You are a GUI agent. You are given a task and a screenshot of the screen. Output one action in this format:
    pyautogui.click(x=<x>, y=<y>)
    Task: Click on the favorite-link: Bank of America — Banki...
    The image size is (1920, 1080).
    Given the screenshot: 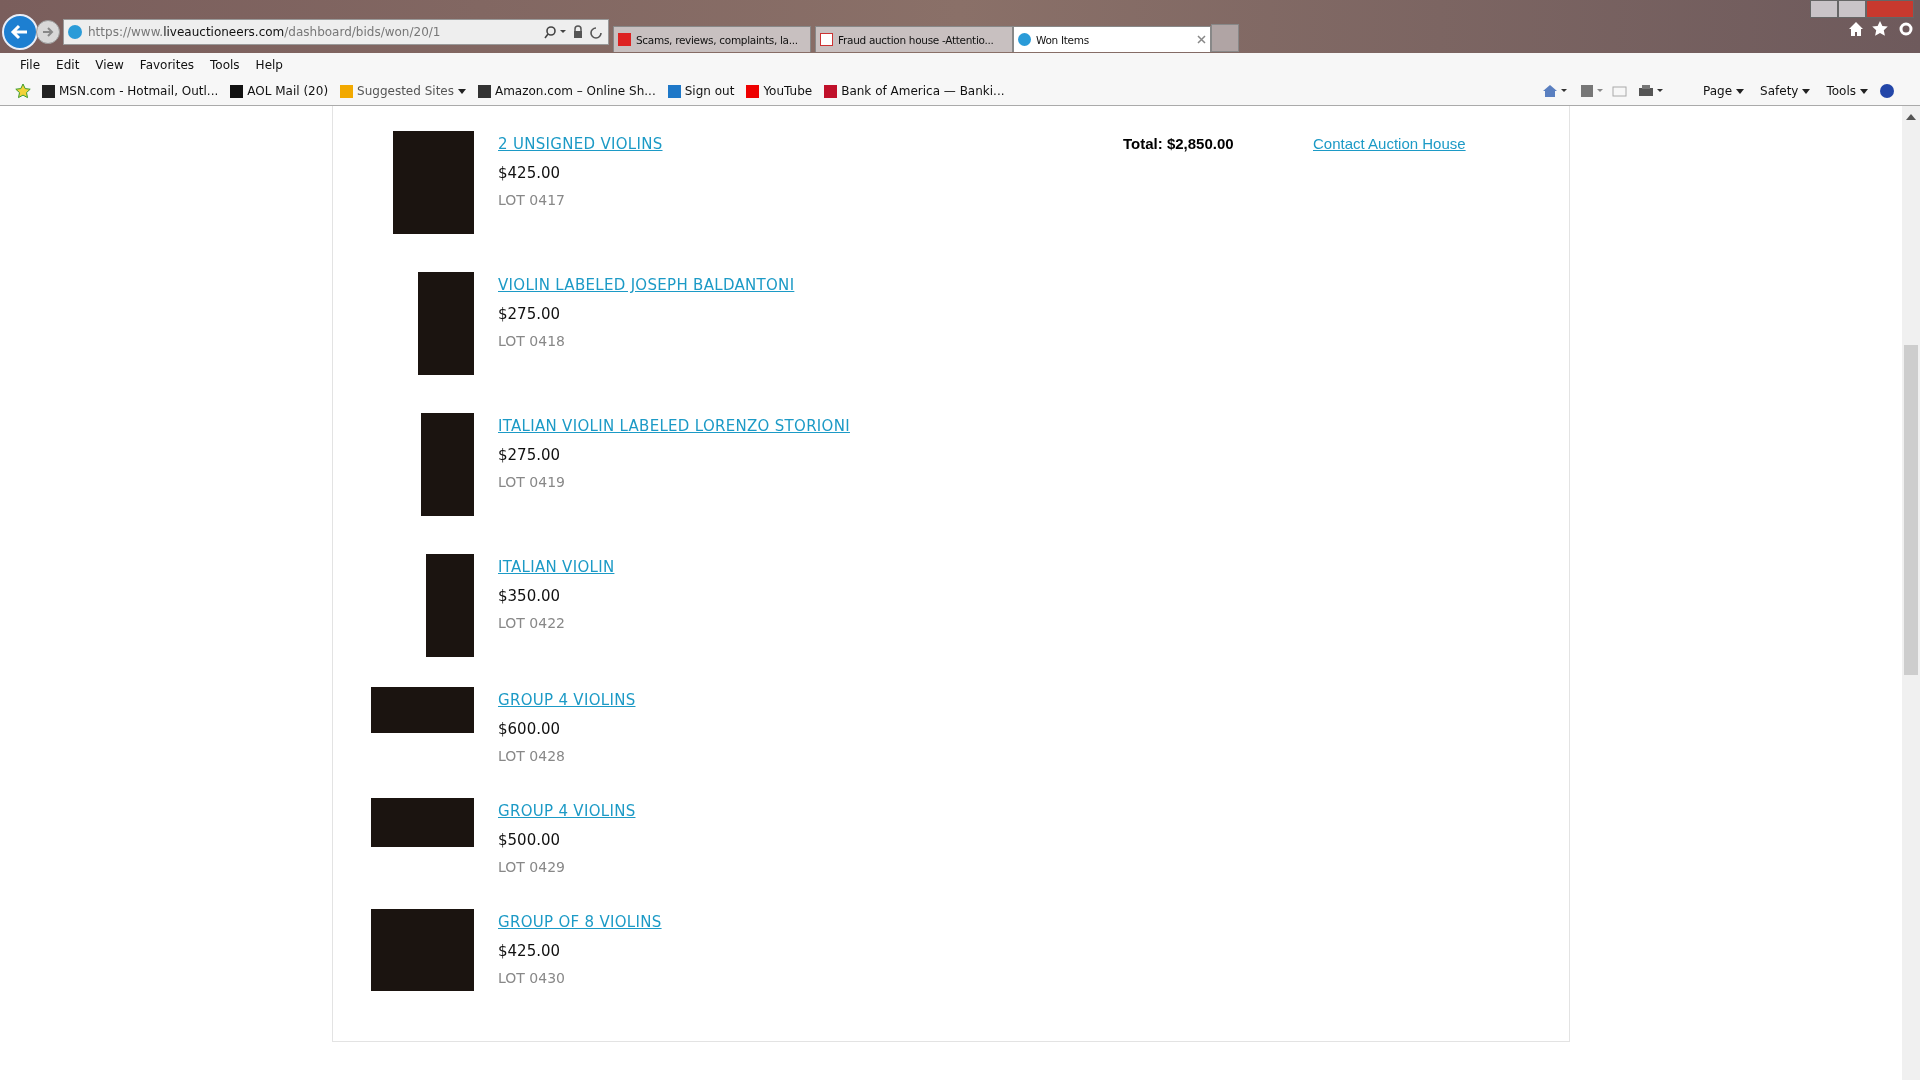 What is the action you would take?
    pyautogui.click(x=914, y=91)
    